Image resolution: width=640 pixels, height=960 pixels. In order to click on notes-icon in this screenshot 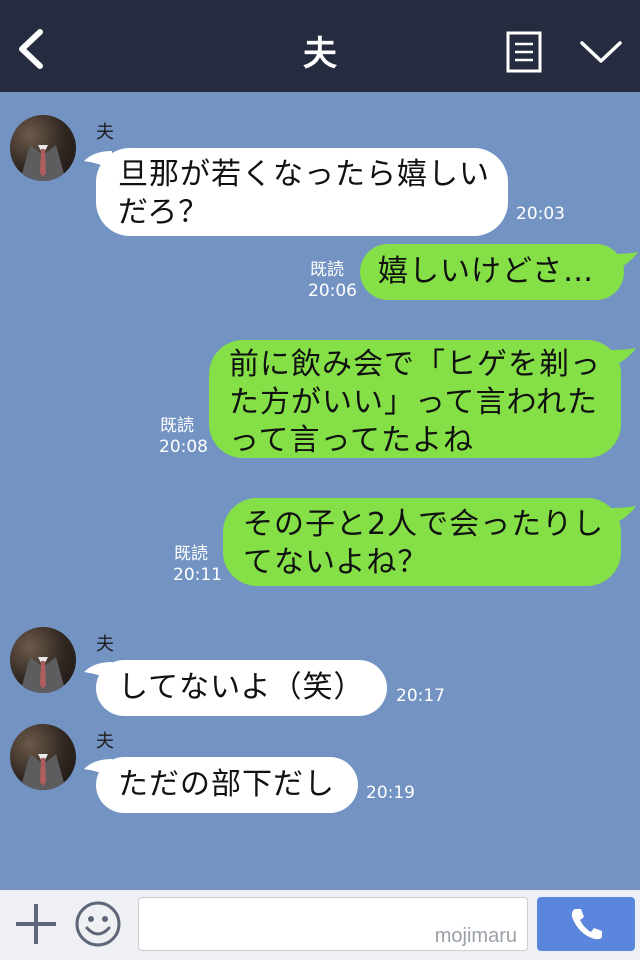, I will do `click(524, 52)`.